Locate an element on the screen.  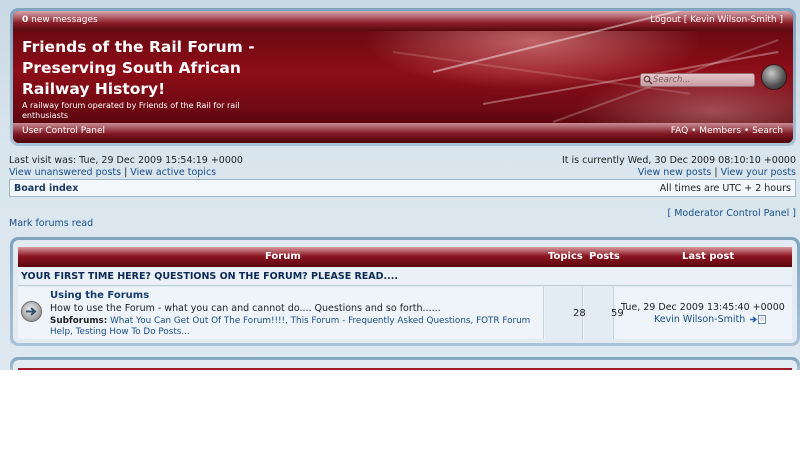
search-button is located at coordinates (774, 77).